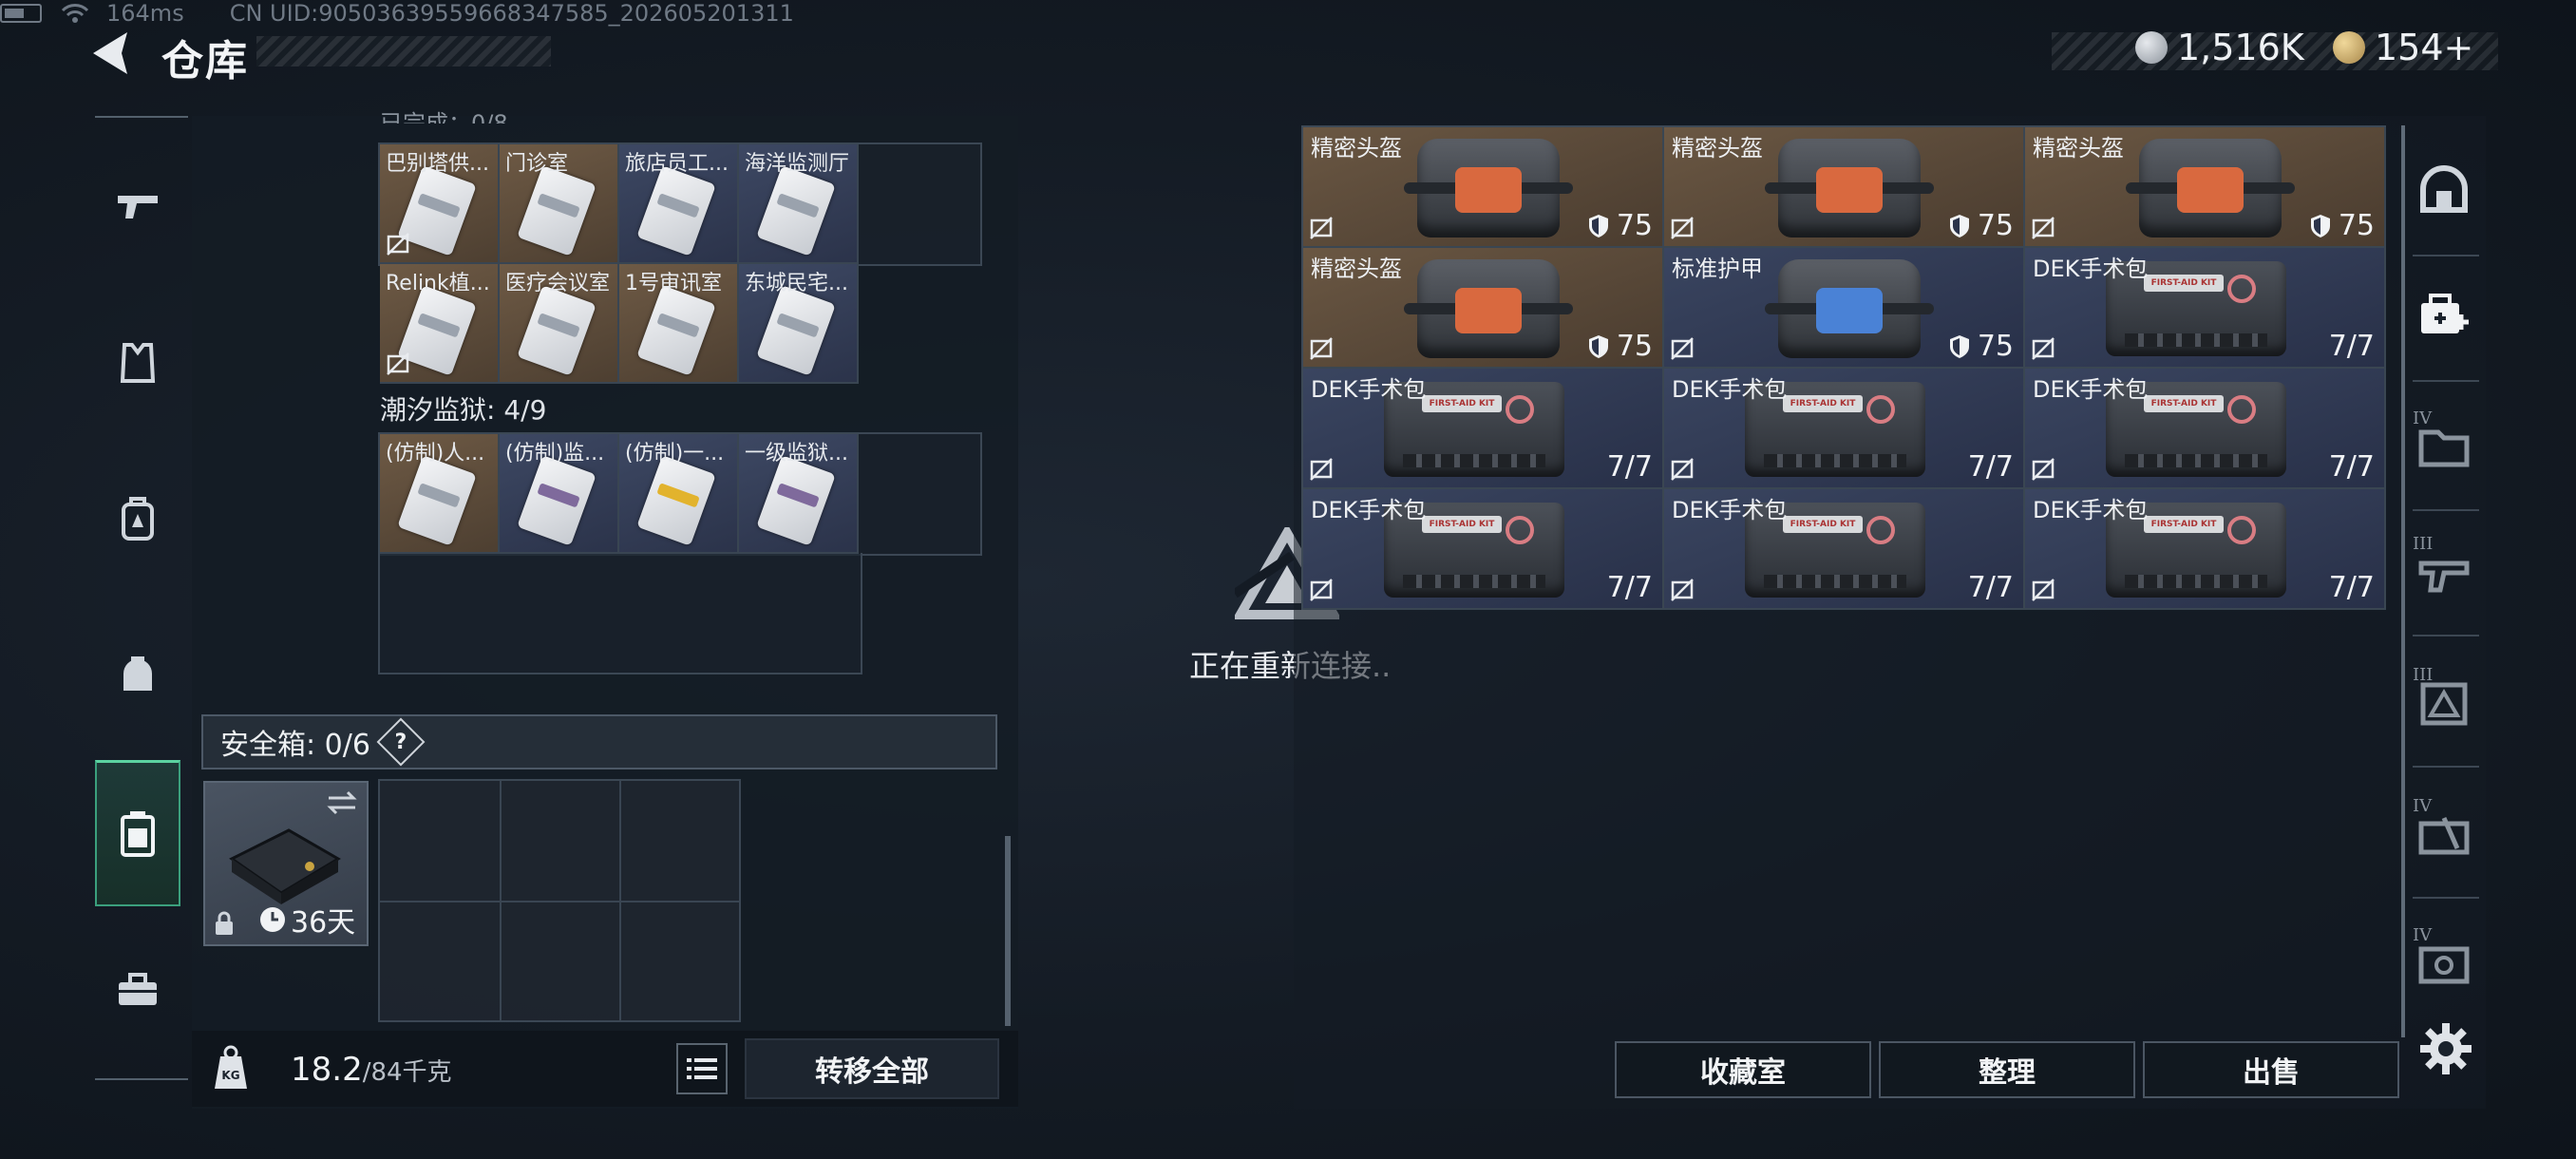 The image size is (2576, 1159). Describe the element at coordinates (799, 204) in the screenshot. I see `keycard-slot: 海洋监测厅` at that location.